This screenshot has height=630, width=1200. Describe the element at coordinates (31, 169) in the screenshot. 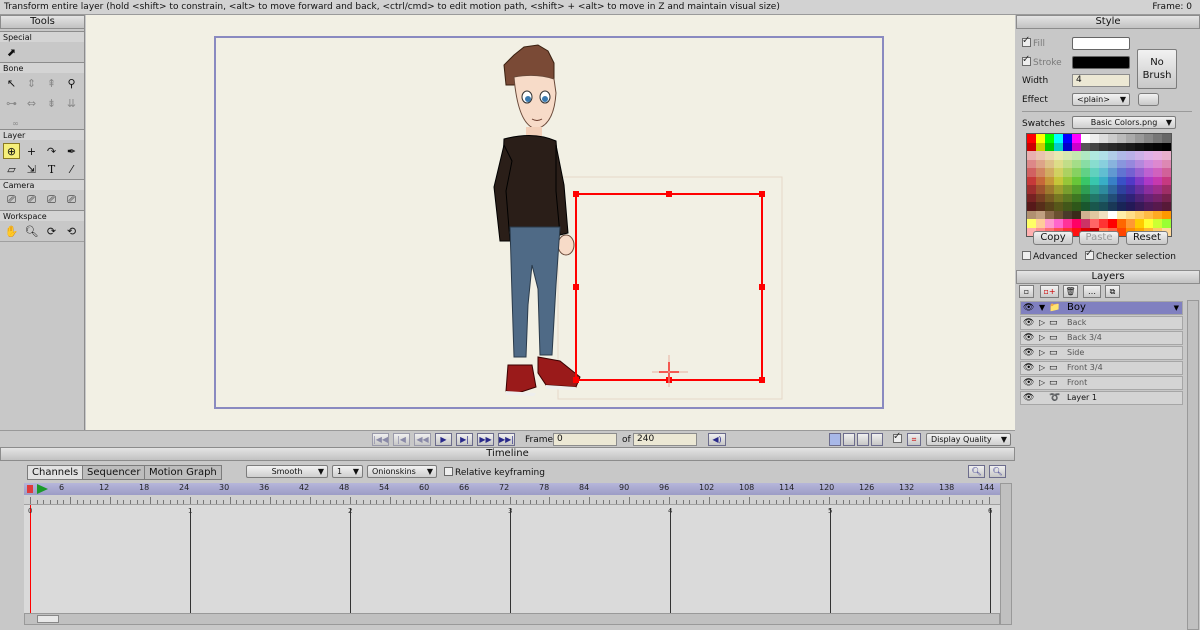

I see `switch-layer-icon: ⇲` at that location.